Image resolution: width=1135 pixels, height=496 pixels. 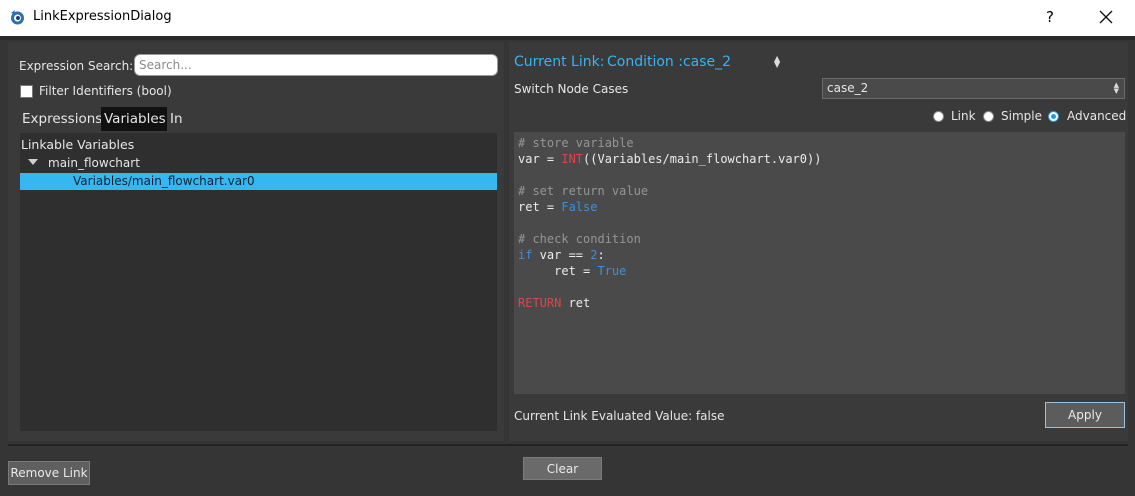 What do you see at coordinates (973, 88) in the screenshot?
I see `switch-case-select: case_2 ▲ ▼` at bounding box center [973, 88].